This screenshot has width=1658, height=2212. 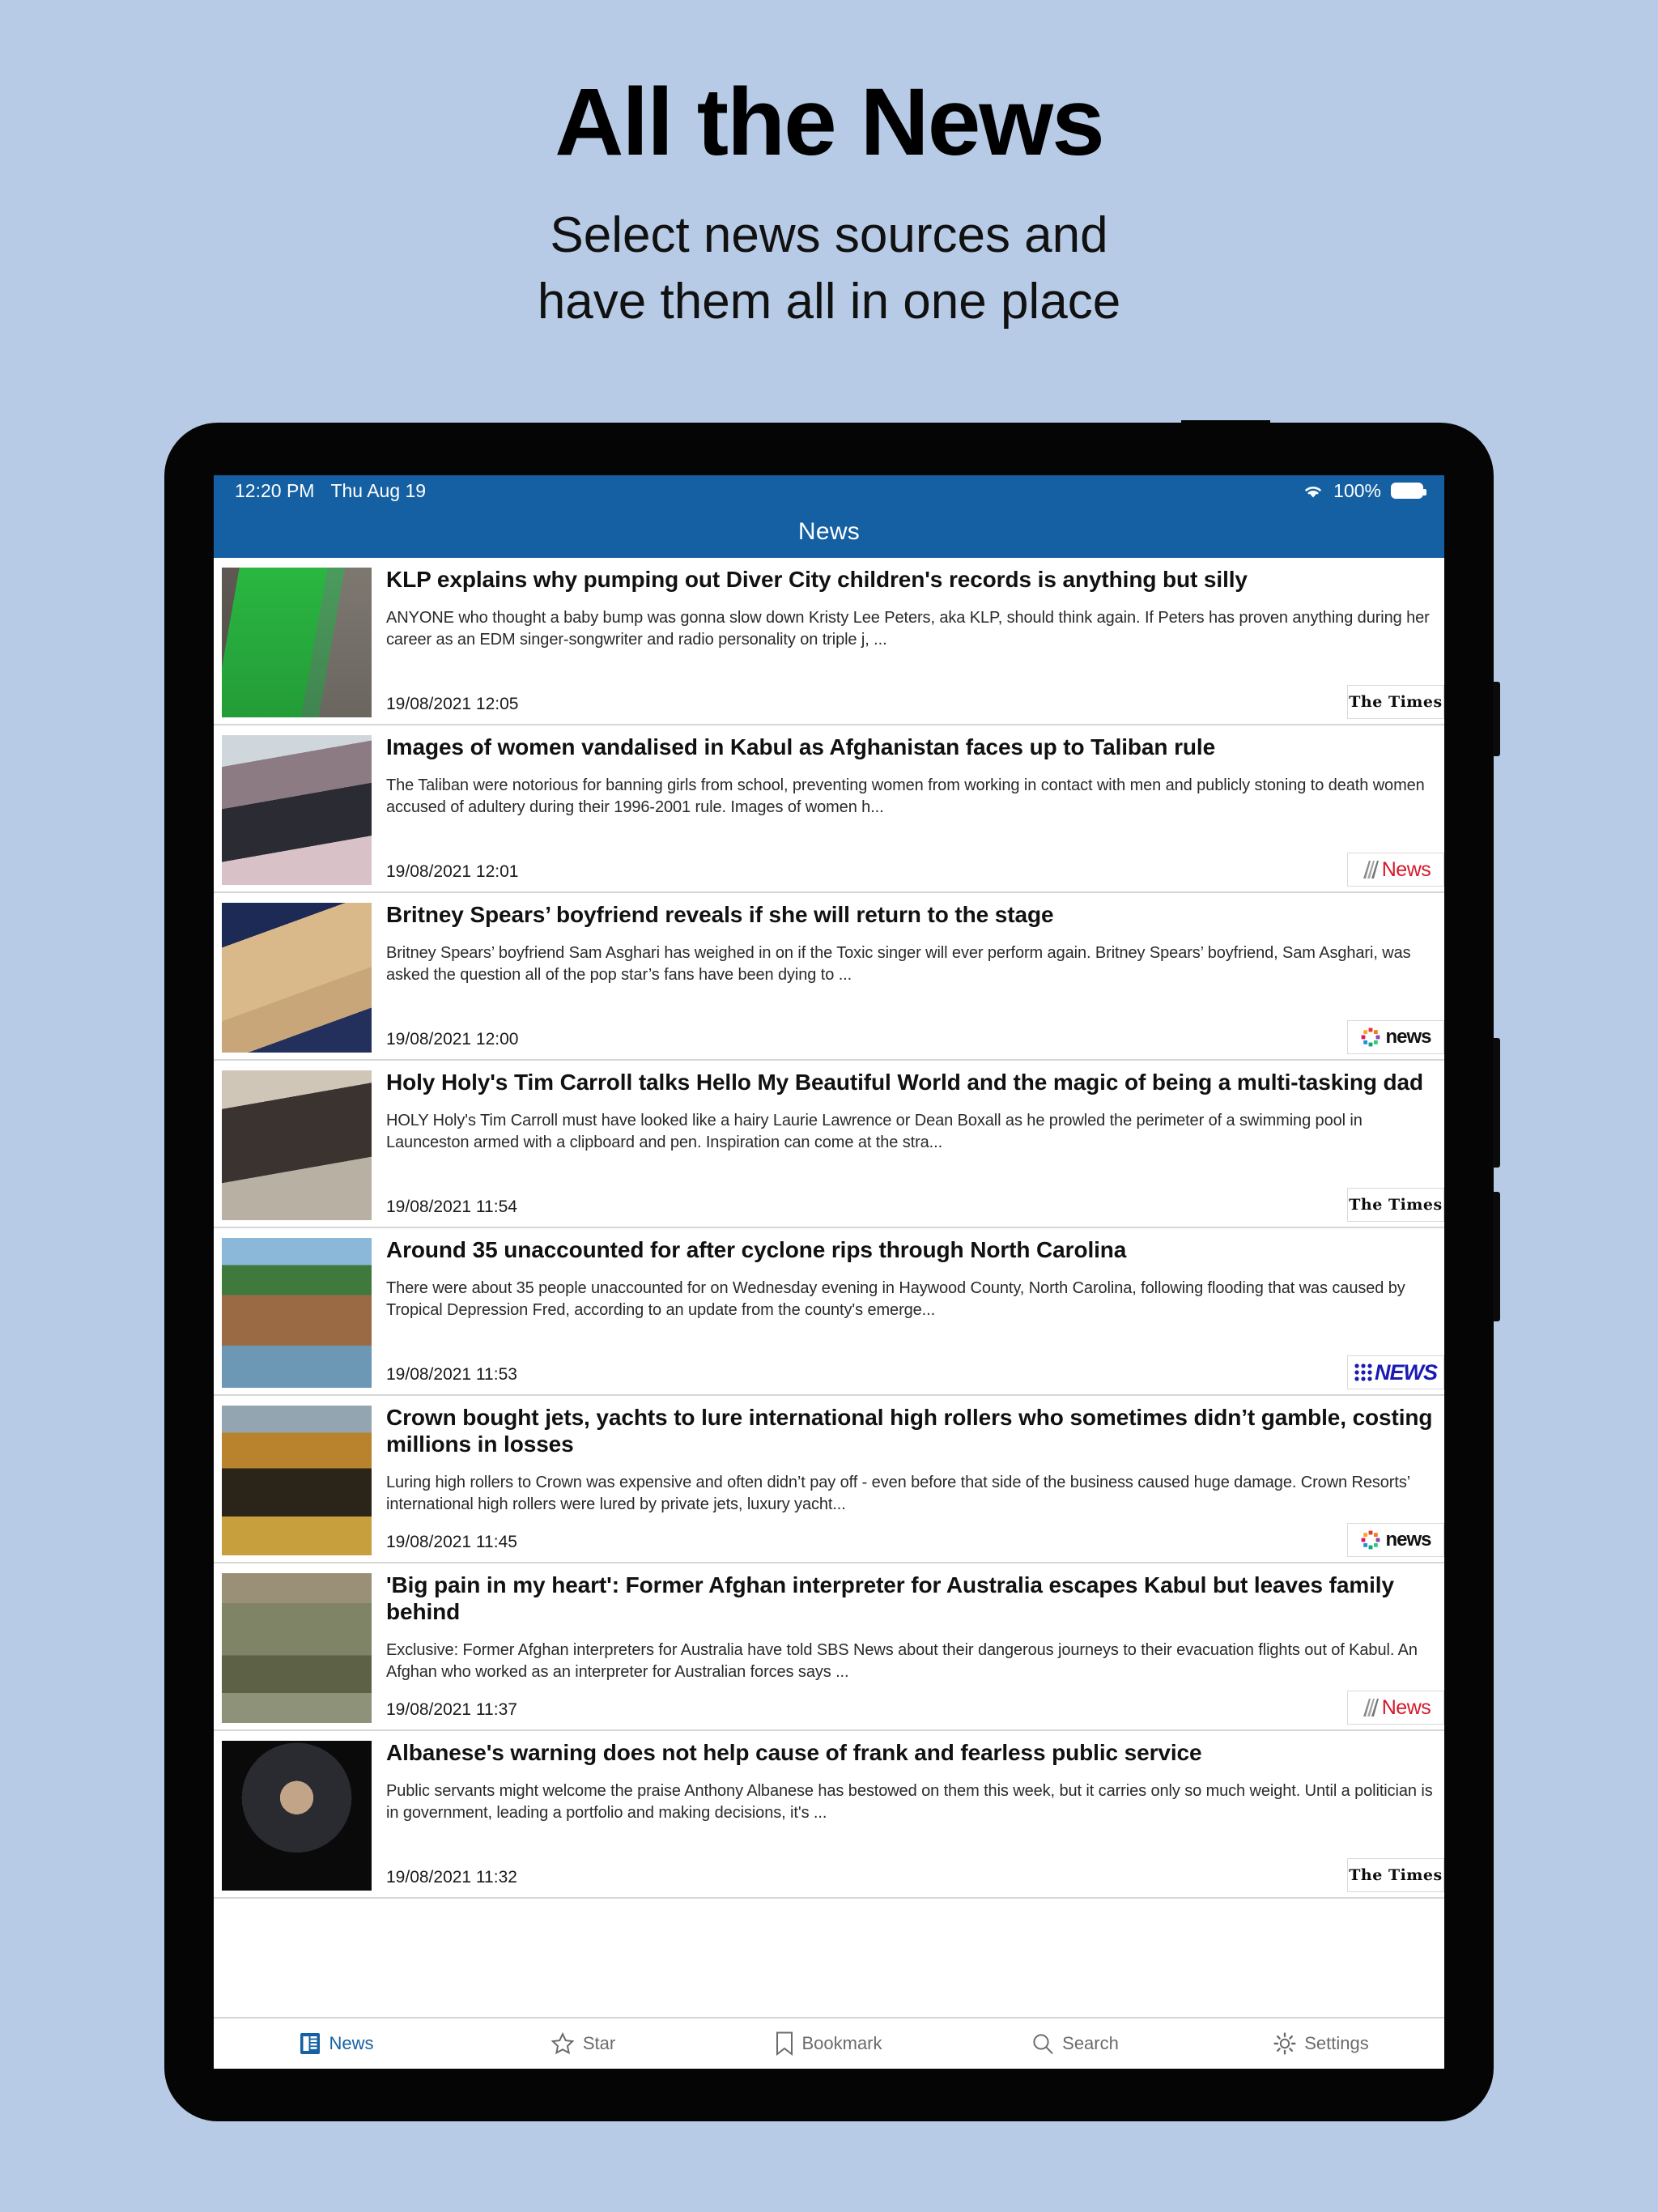 What do you see at coordinates (599, 2043) in the screenshot?
I see `tab-label: Star` at bounding box center [599, 2043].